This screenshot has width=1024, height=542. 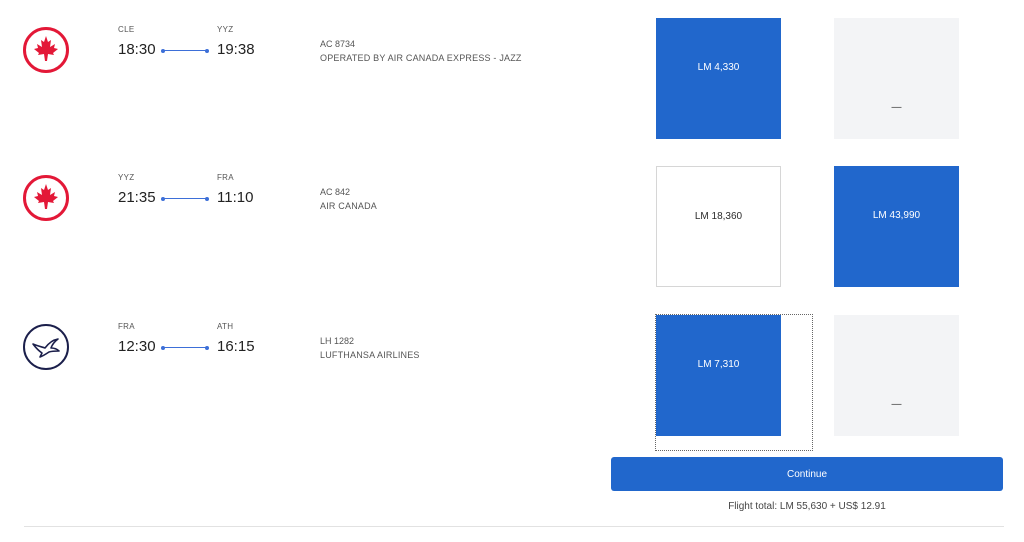 I want to click on fare-price: LM 18,360, so click(x=718, y=216).